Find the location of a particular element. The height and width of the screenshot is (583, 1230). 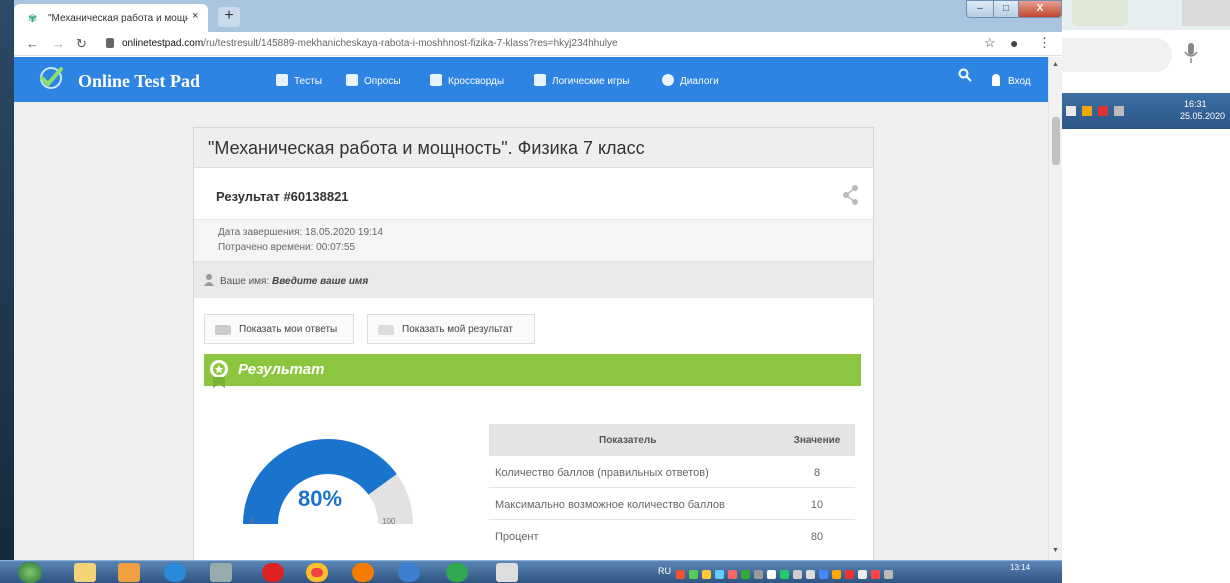

tray-date: 25.05.2020 is located at coordinates (1203, 116).